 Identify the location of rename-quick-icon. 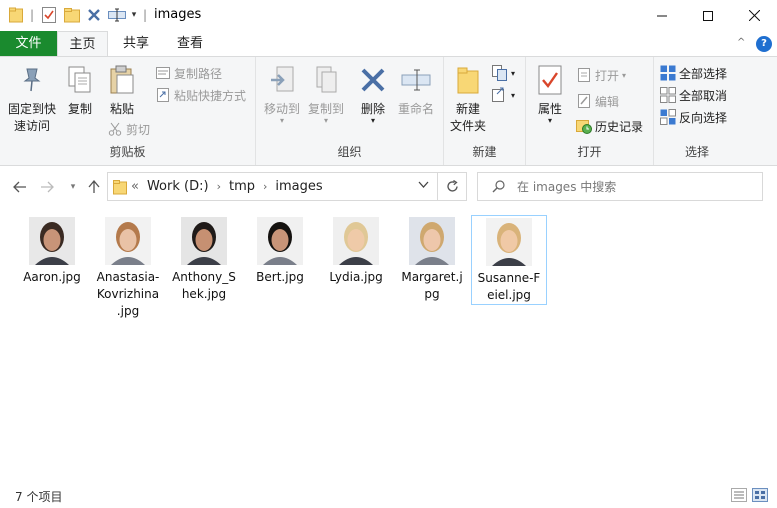
(117, 15).